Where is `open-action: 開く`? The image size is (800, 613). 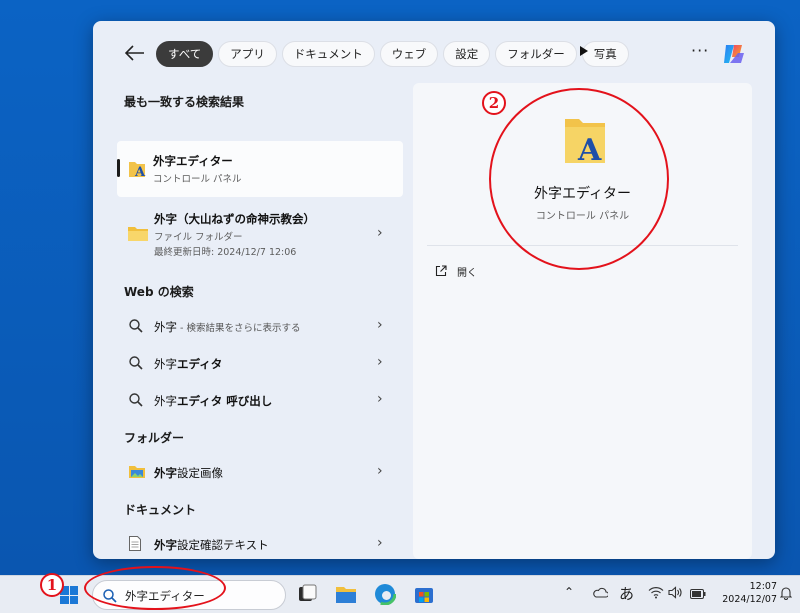 open-action: 開く is located at coordinates (456, 271).